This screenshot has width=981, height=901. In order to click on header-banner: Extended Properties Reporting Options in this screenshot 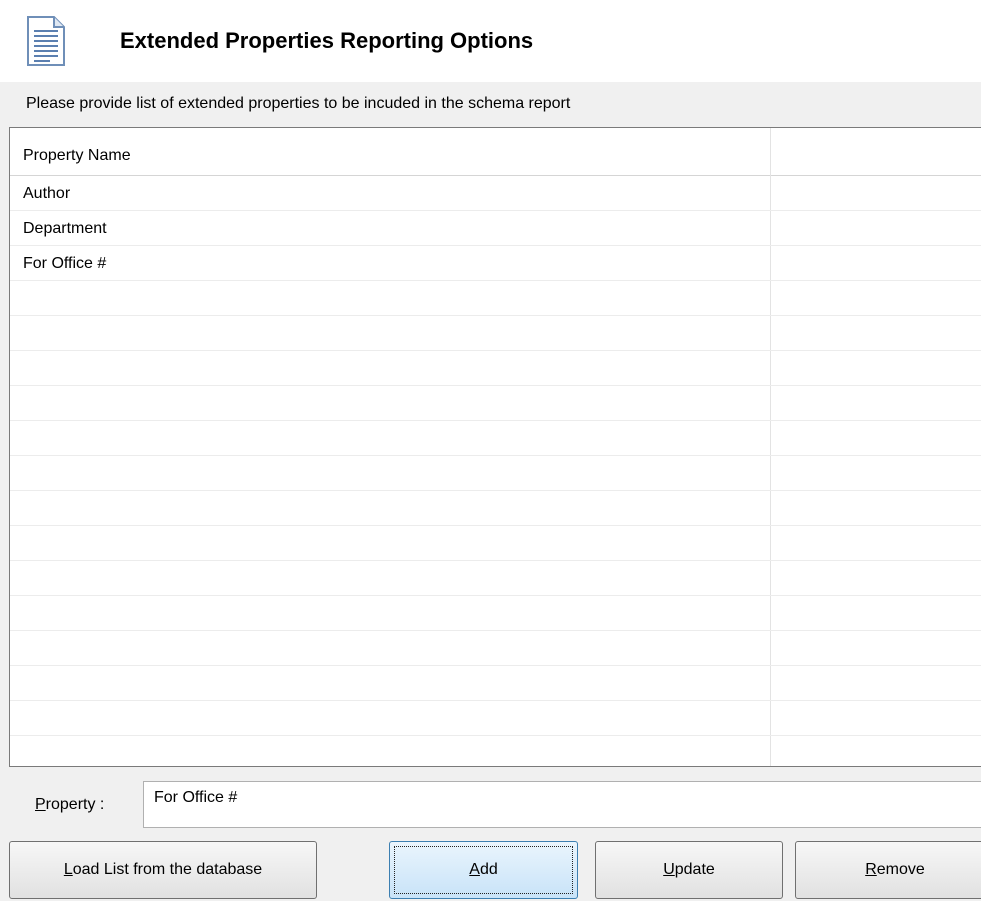, I will do `click(490, 41)`.